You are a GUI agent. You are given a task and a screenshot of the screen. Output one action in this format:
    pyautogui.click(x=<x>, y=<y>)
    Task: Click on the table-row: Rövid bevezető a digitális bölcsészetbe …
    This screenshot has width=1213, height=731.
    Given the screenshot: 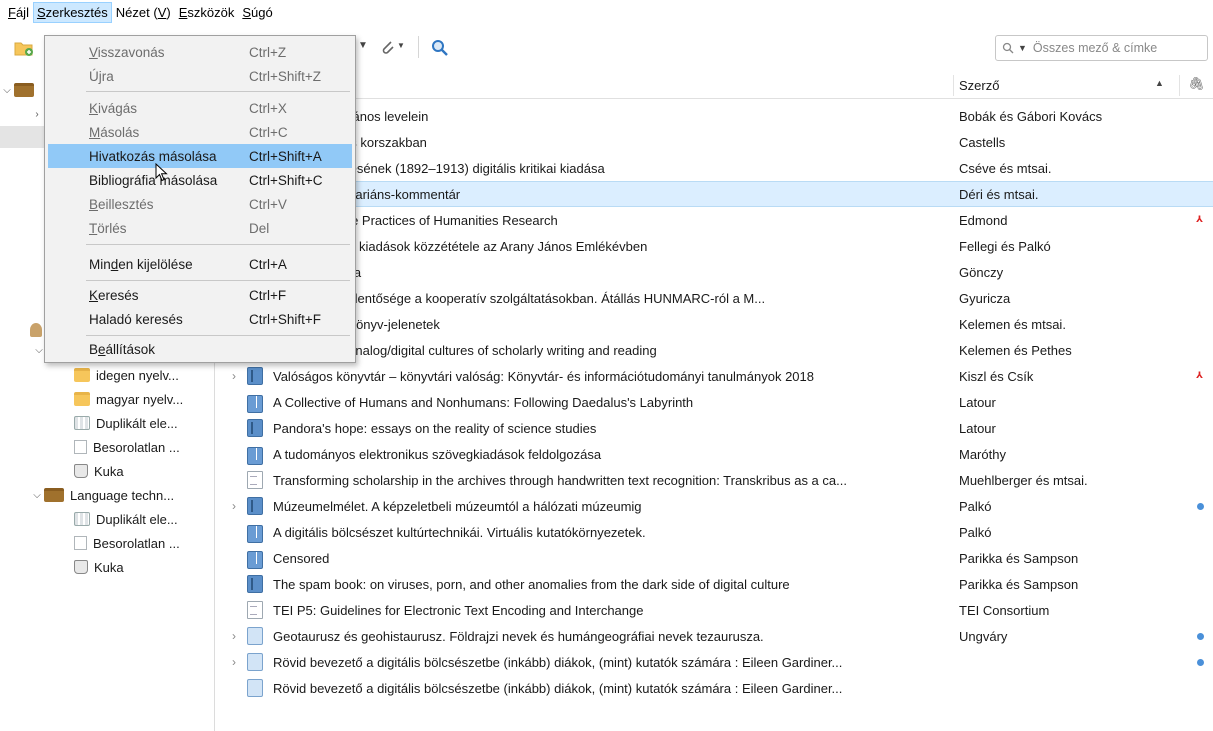 What is the action you would take?
    pyautogui.click(x=714, y=688)
    